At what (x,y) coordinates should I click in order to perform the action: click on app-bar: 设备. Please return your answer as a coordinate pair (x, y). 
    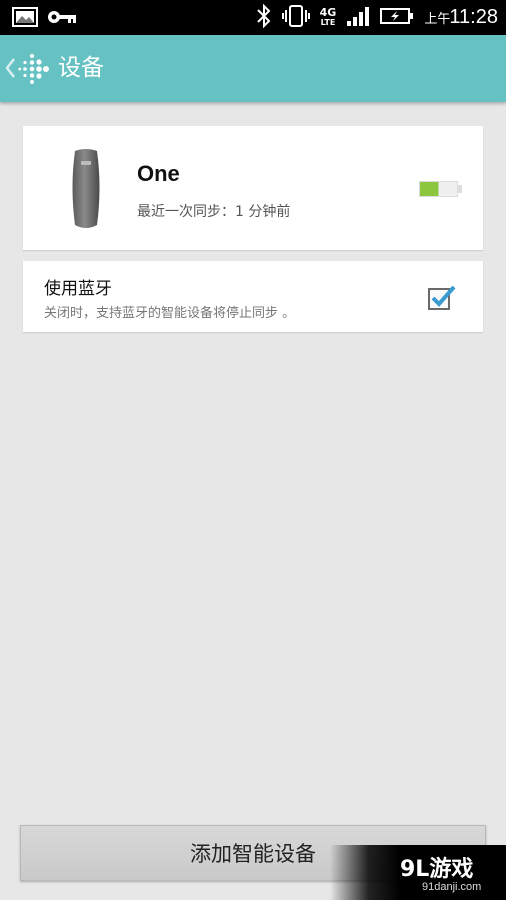
    Looking at the image, I should click on (253, 68).